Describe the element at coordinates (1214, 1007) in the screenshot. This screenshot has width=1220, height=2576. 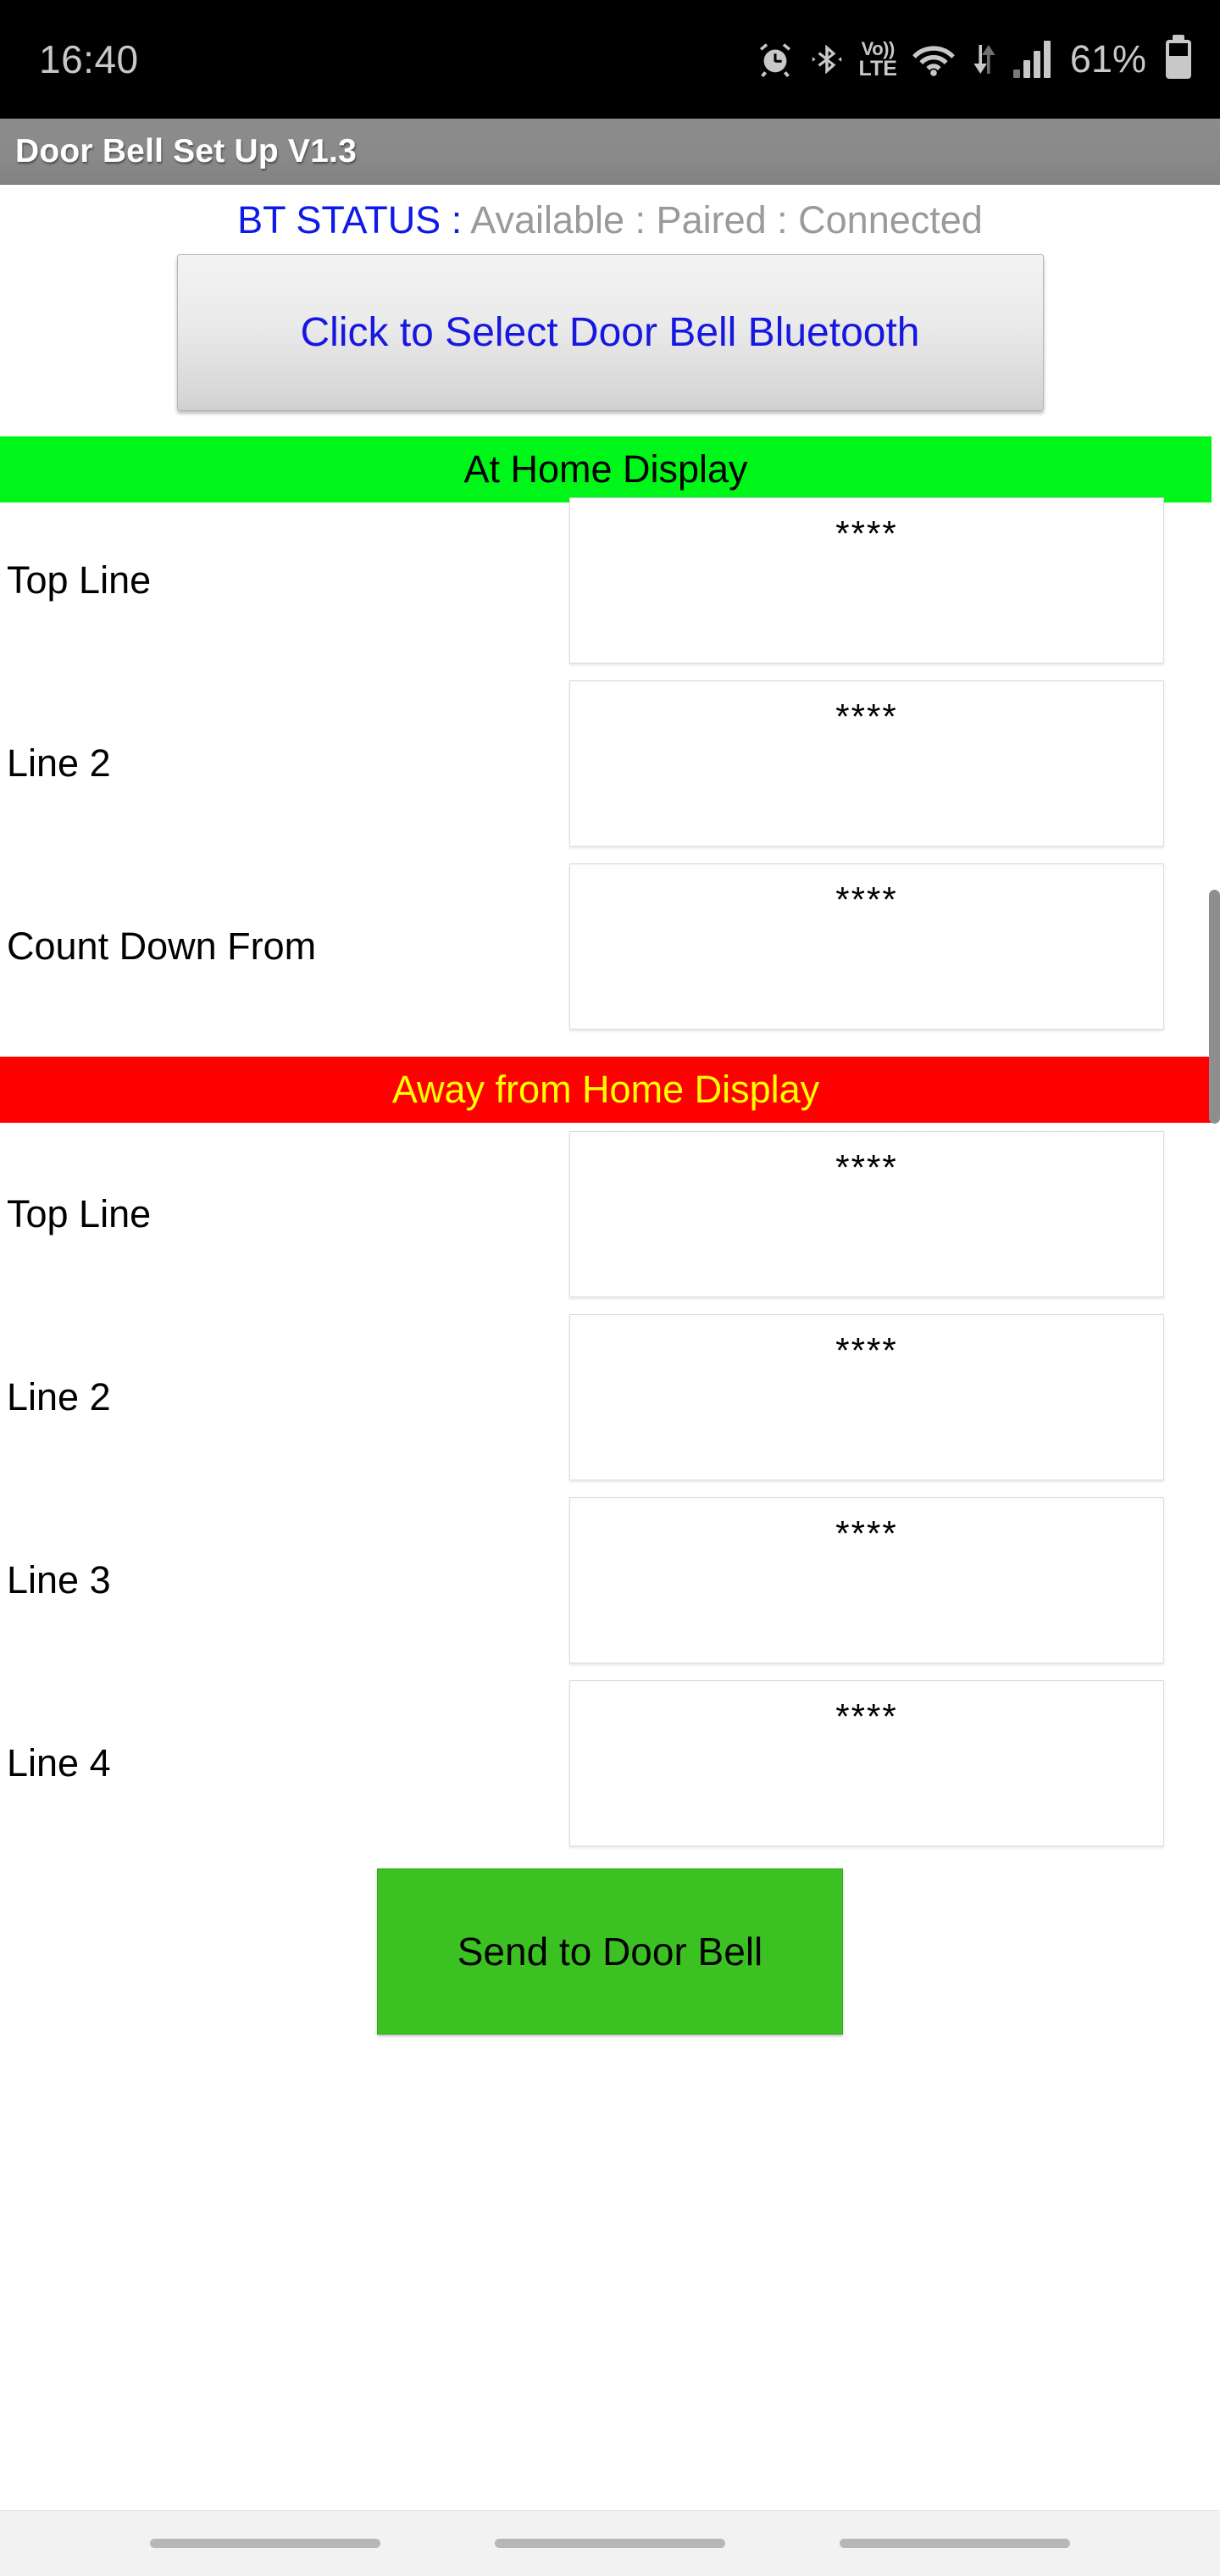
I see `vertical-scrollbar` at that location.